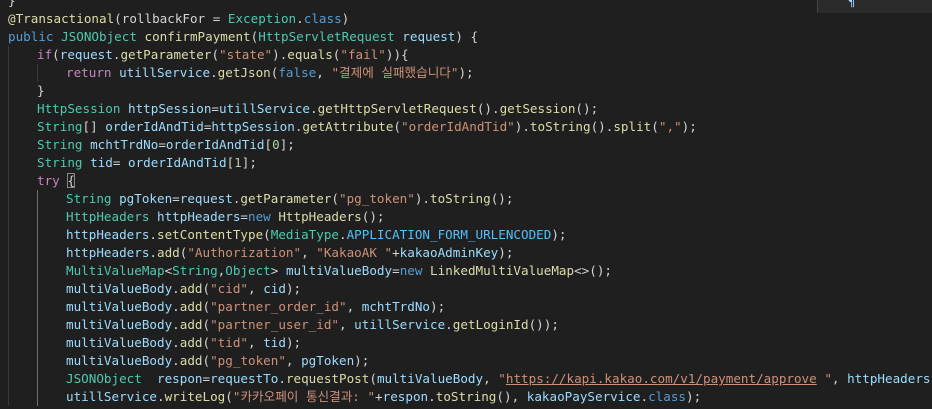  Describe the element at coordinates (502, 378) in the screenshot. I see `code-token: "` at that location.